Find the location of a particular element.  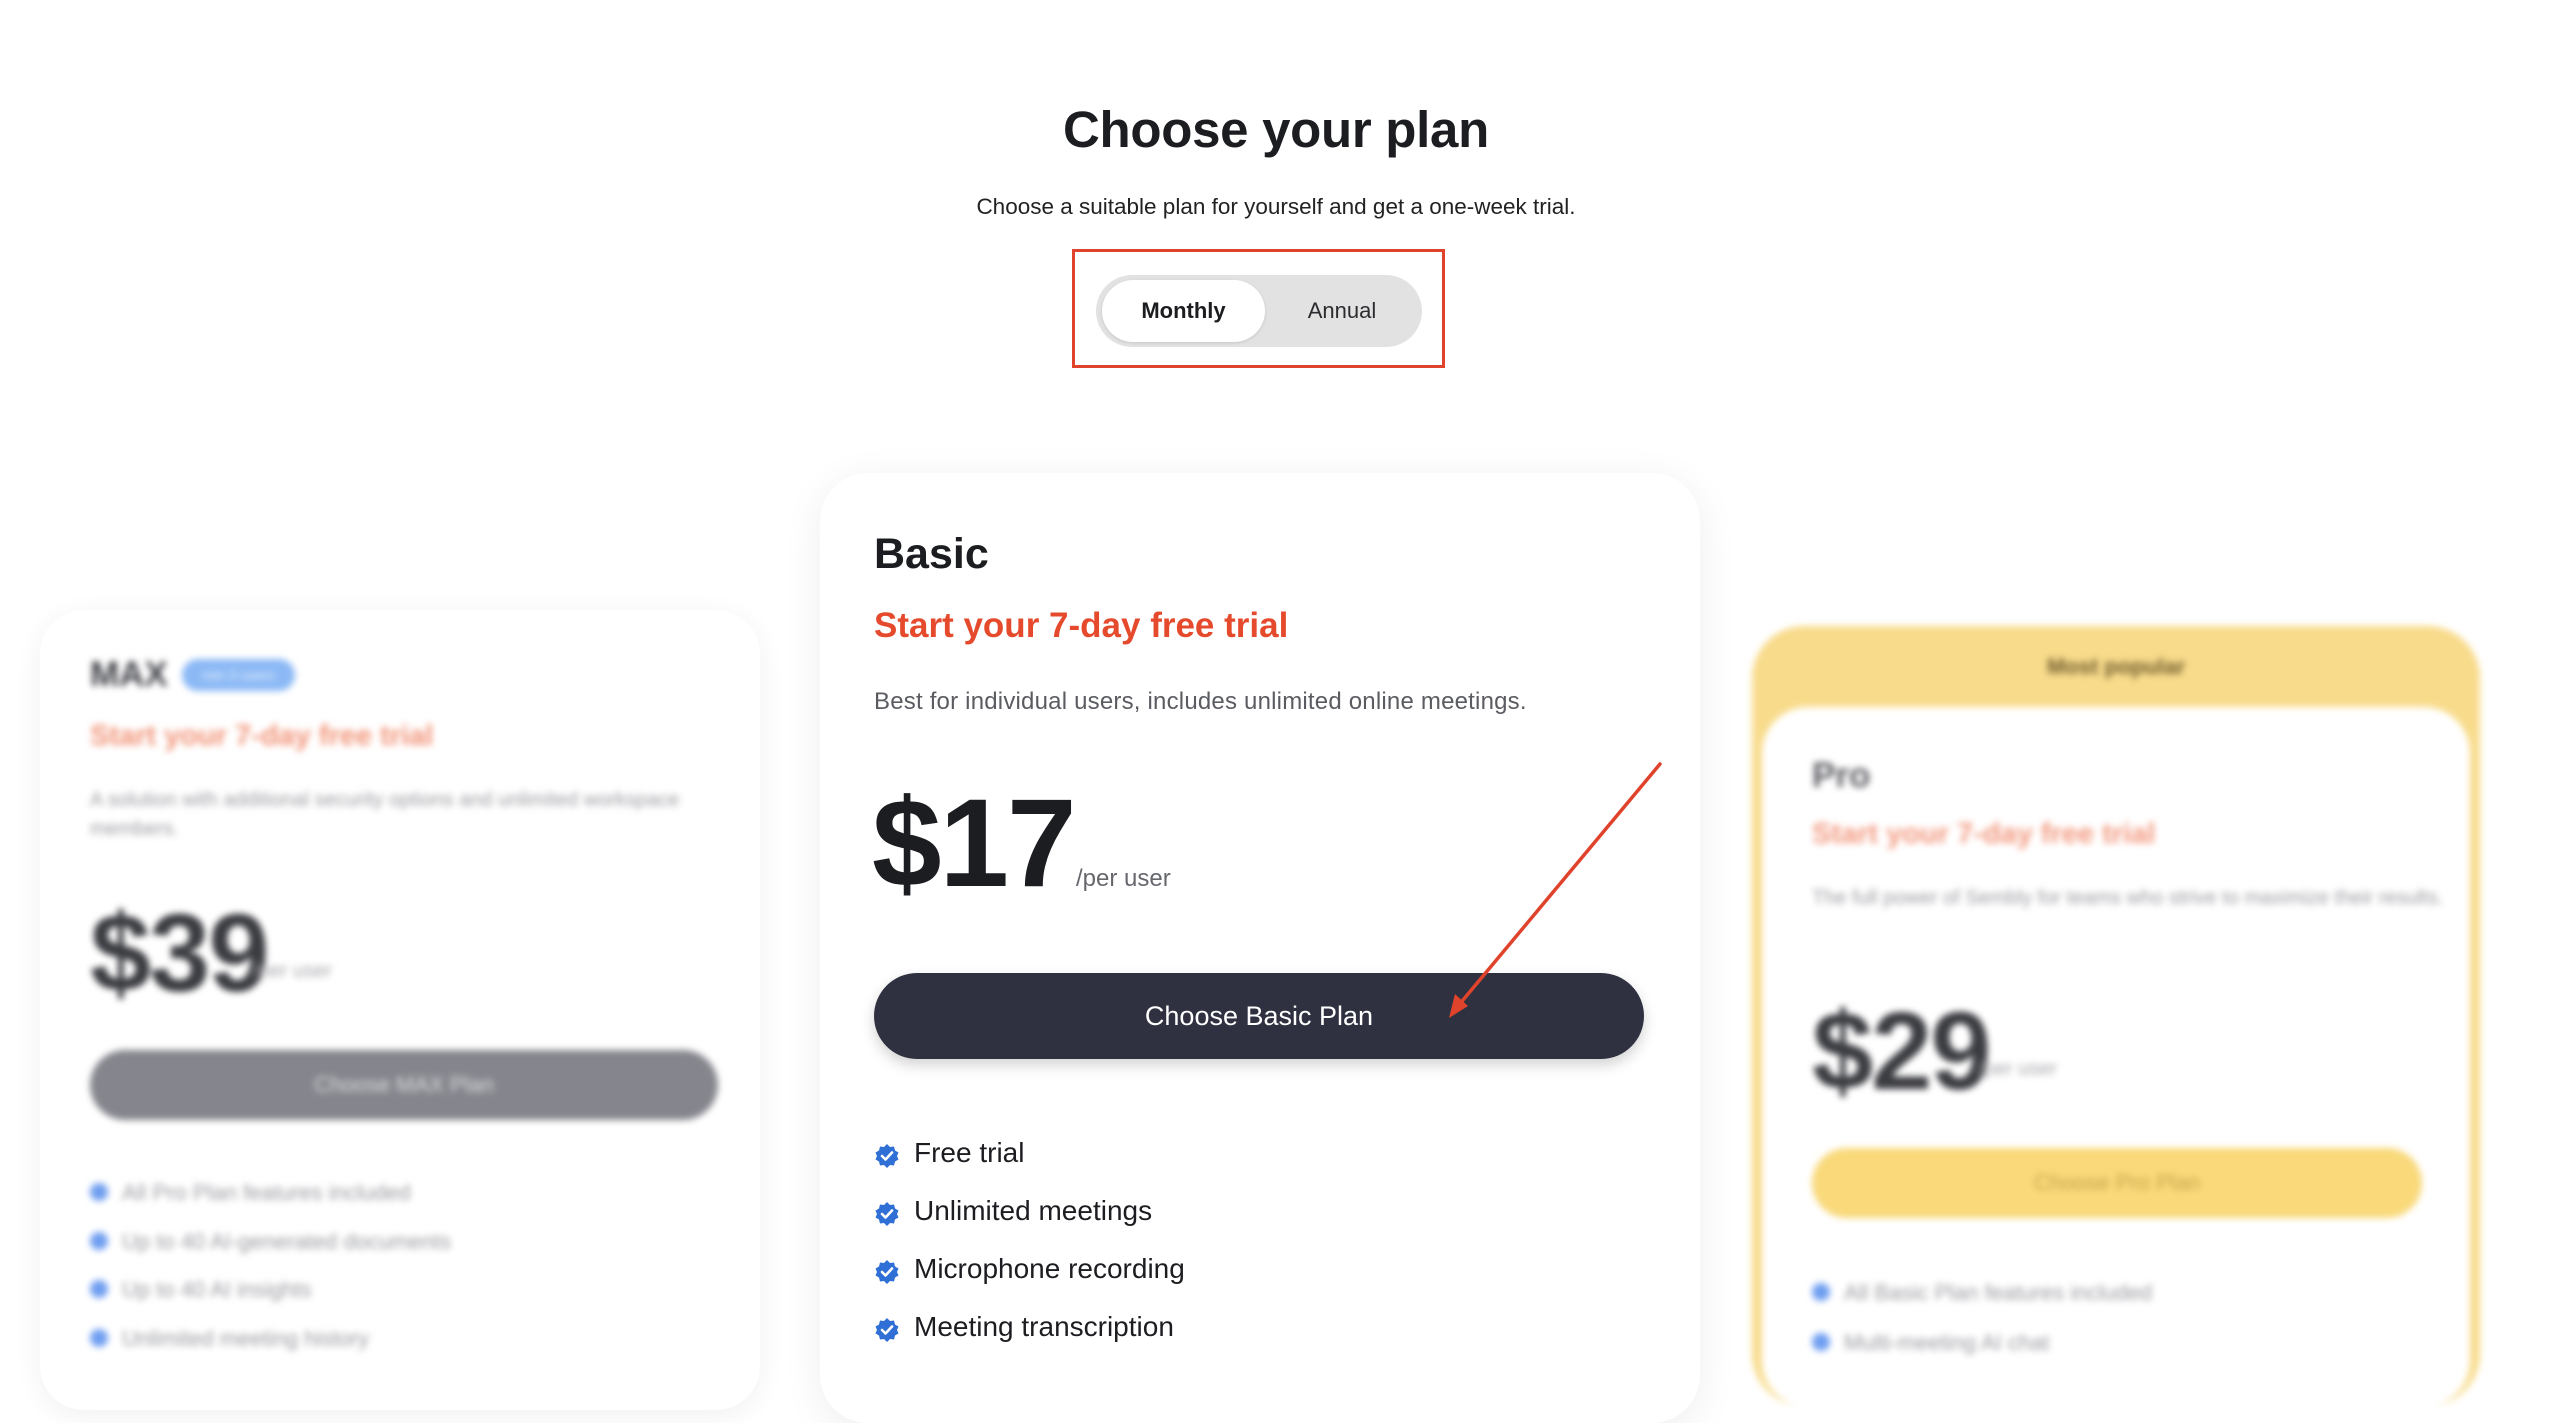

toggle-option-monthly: Monthly is located at coordinates (1183, 311).